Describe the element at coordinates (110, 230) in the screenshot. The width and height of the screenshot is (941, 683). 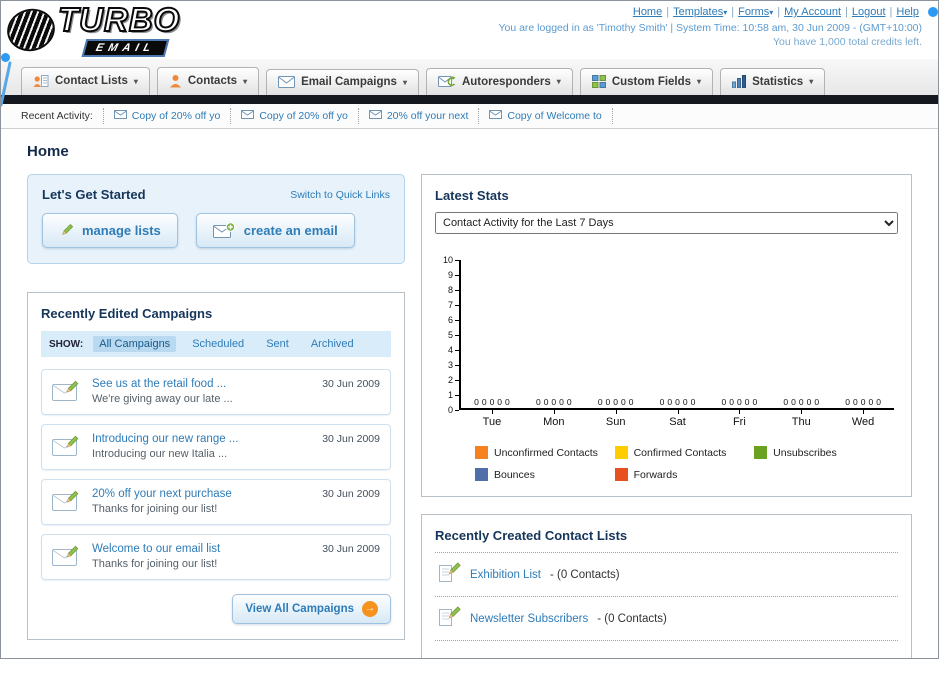
I see `manage-lists-button: manage lists` at that location.